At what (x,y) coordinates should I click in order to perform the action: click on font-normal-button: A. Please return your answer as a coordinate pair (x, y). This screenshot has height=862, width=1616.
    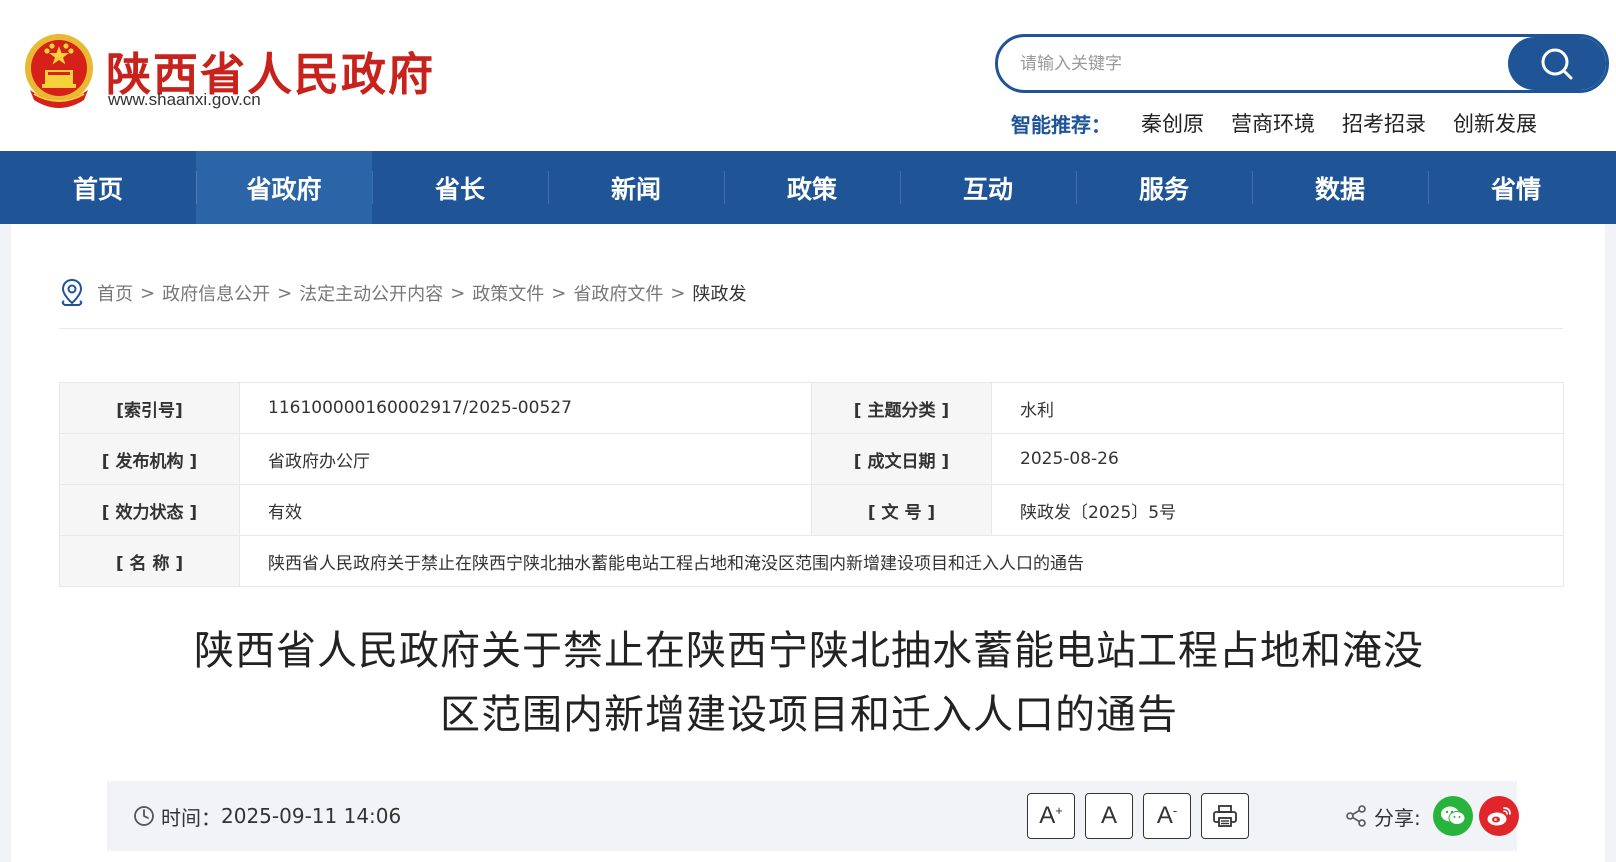
    Looking at the image, I should click on (1109, 816).